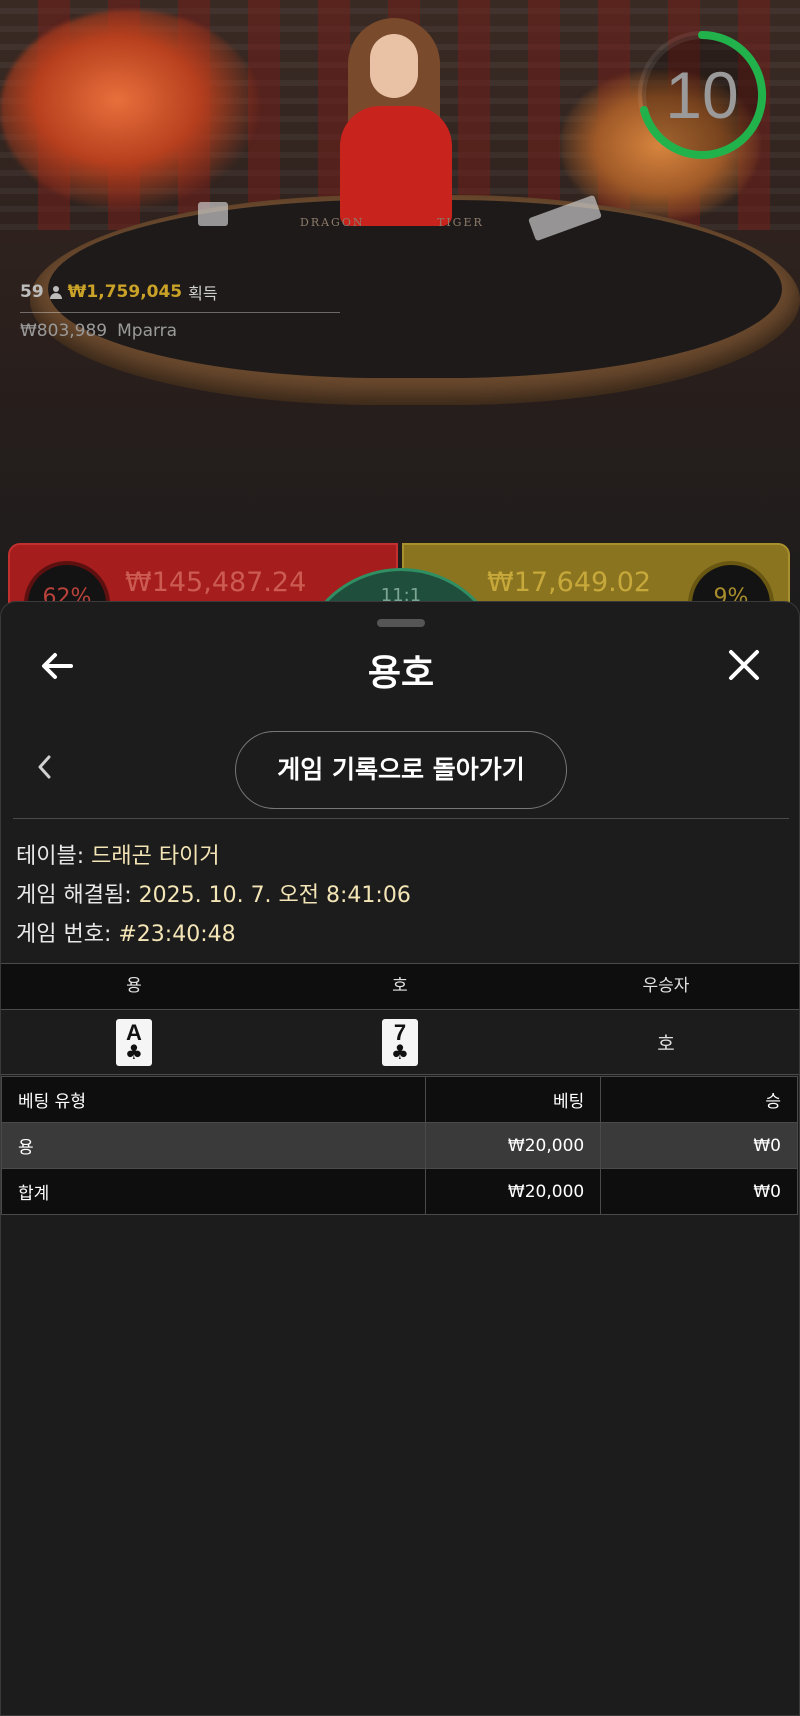  What do you see at coordinates (64, 331) in the screenshot?
I see `recent-win-amount: ₩803,989` at bounding box center [64, 331].